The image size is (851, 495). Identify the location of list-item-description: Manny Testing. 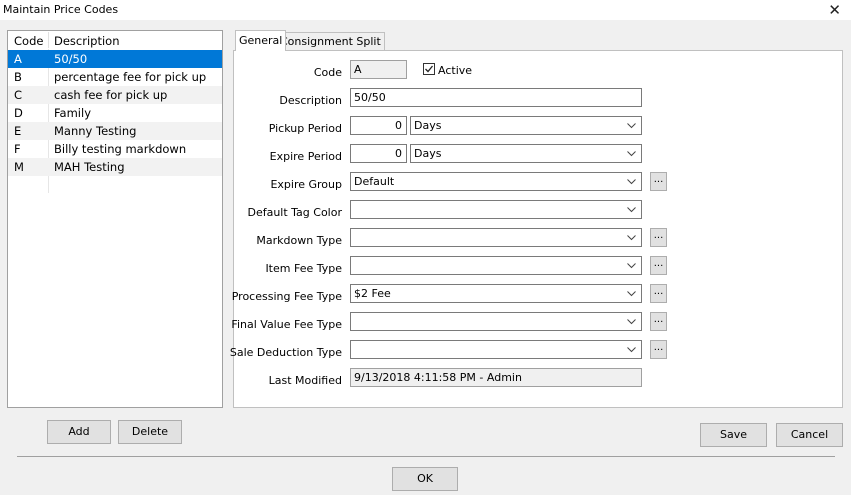
(95, 131).